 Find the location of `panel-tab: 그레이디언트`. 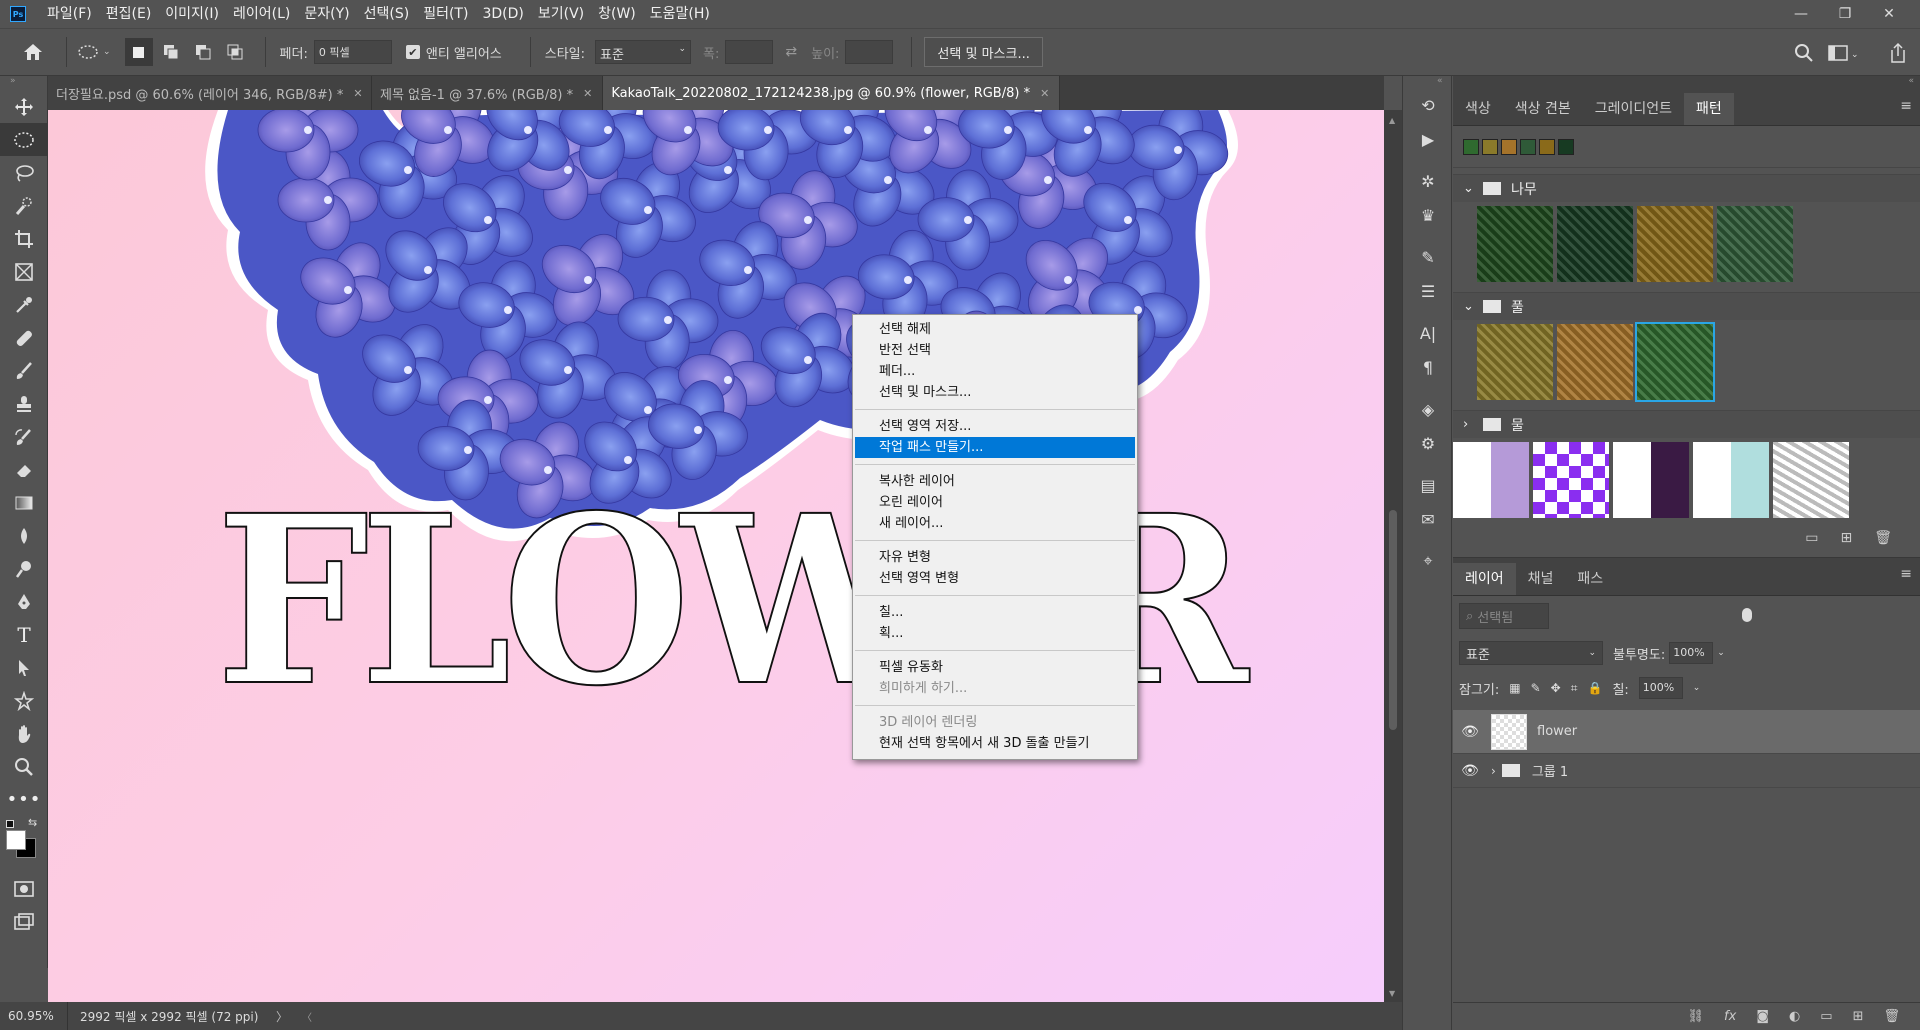

panel-tab: 그레이디언트 is located at coordinates (1633, 109).